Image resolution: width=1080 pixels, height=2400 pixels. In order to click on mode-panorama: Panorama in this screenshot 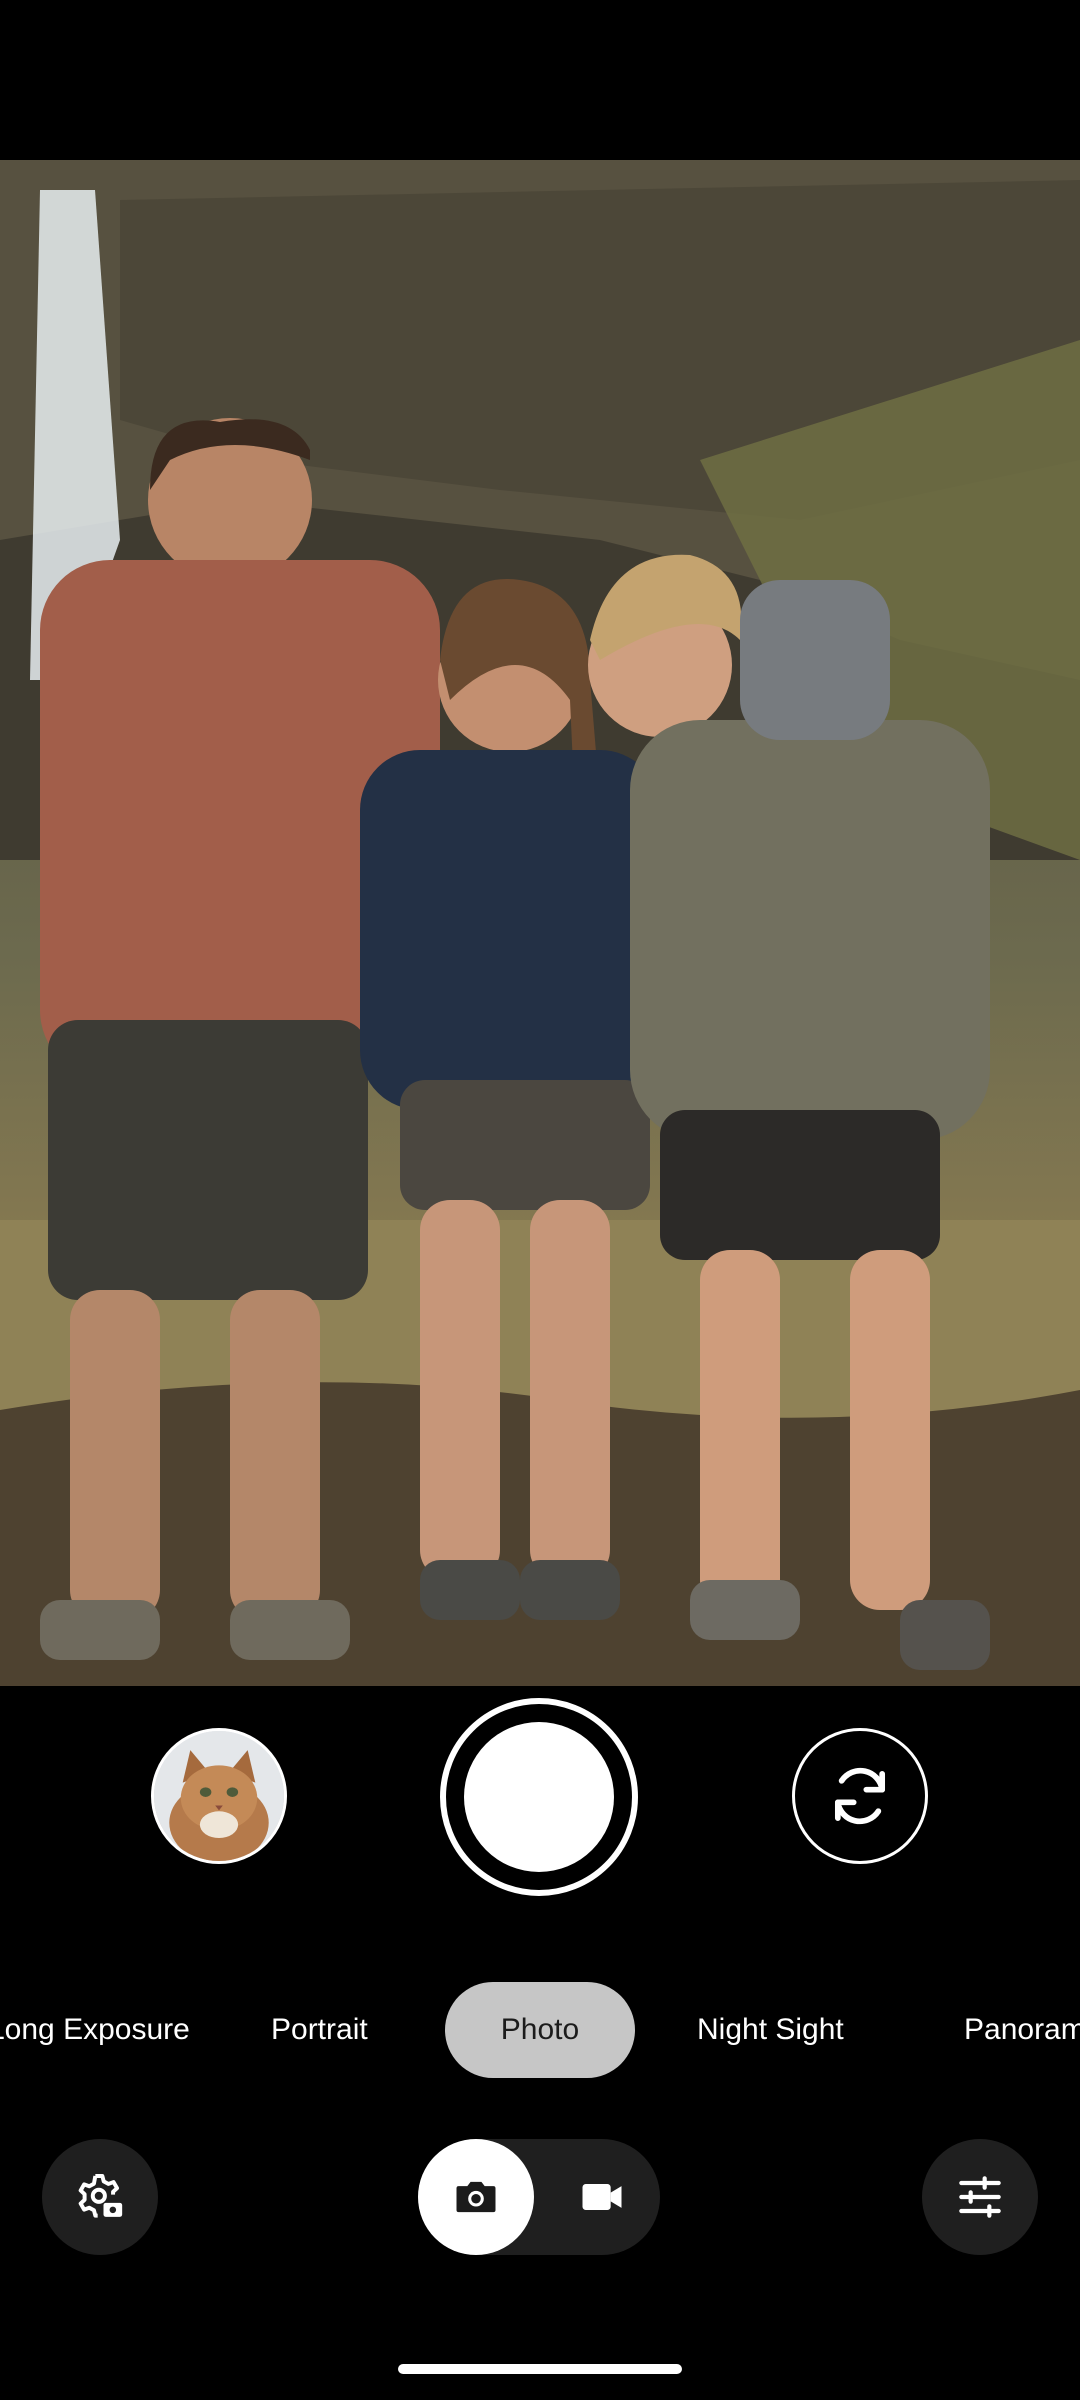, I will do `click(1022, 2030)`.